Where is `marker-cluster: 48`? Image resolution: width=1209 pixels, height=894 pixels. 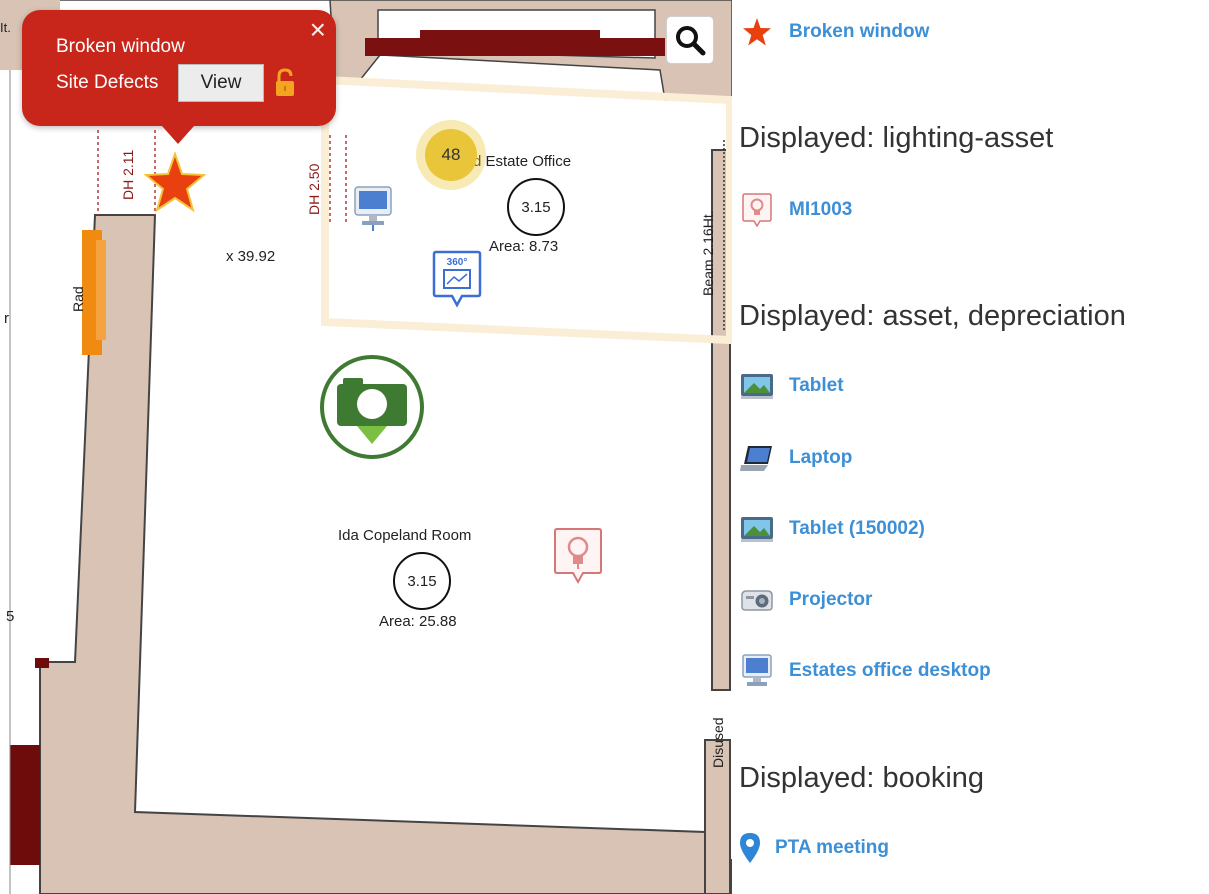 marker-cluster: 48 is located at coordinates (451, 155).